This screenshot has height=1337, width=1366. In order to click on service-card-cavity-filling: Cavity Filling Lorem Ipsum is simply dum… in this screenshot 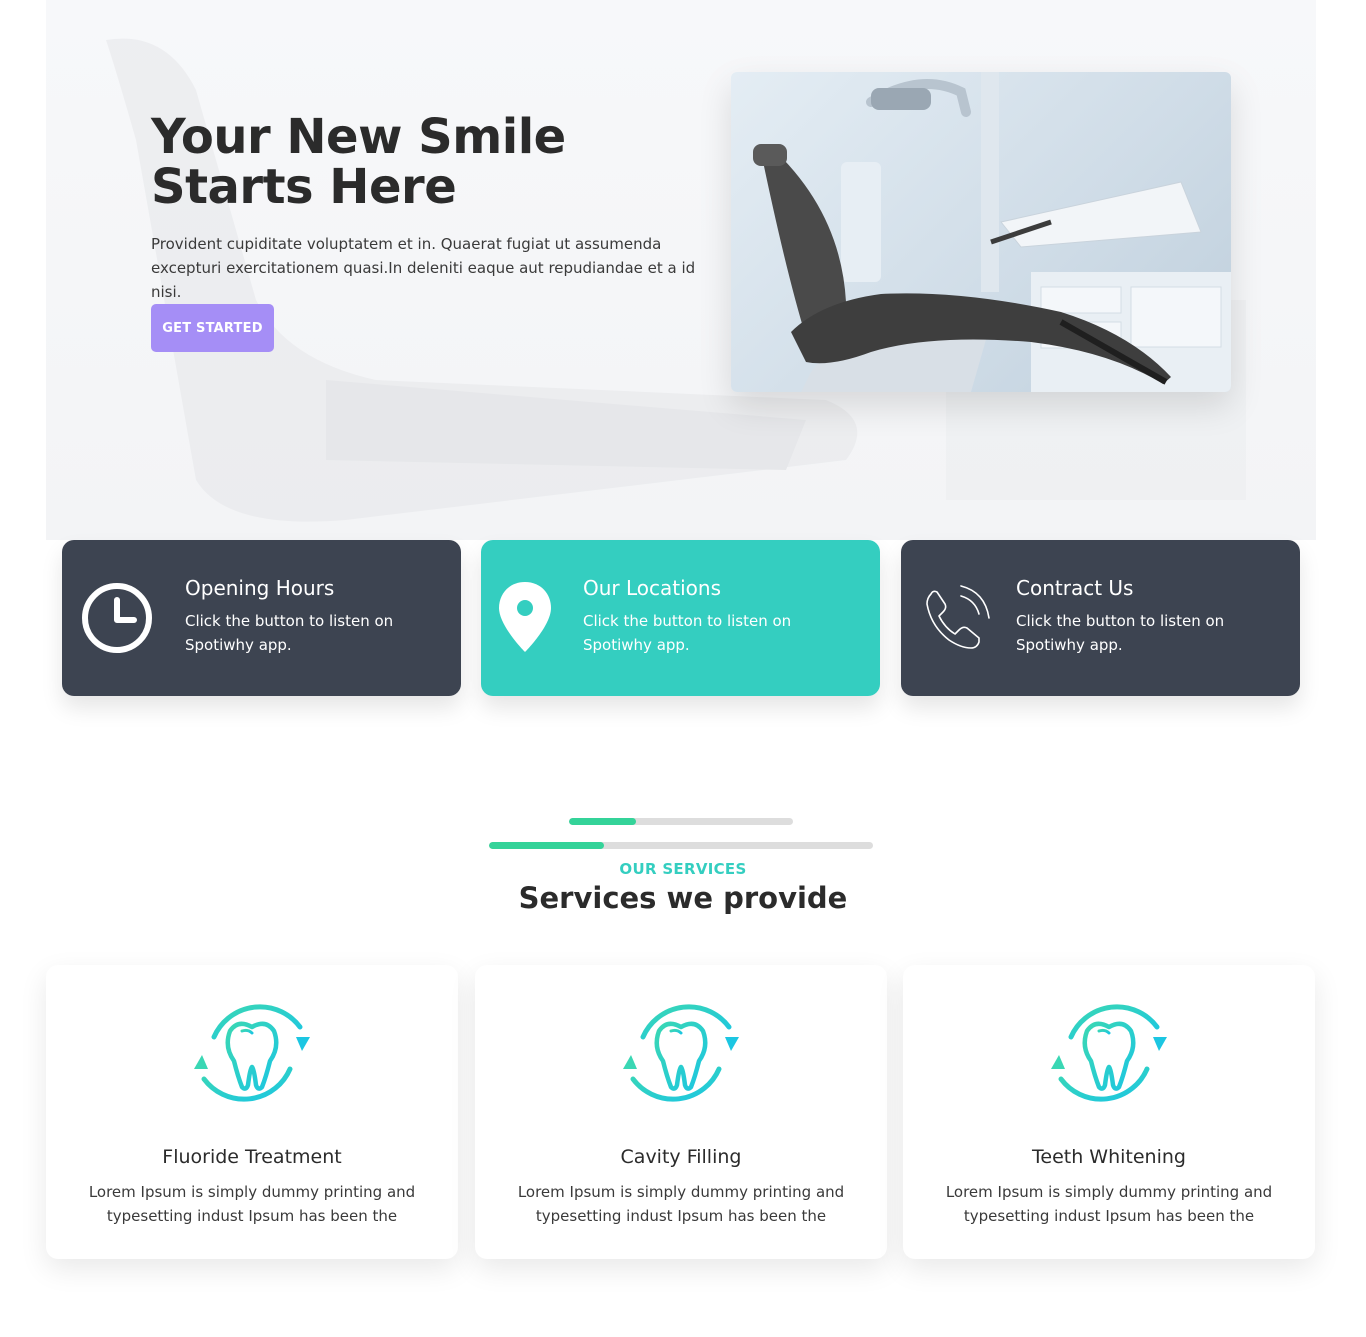, I will do `click(681, 1112)`.